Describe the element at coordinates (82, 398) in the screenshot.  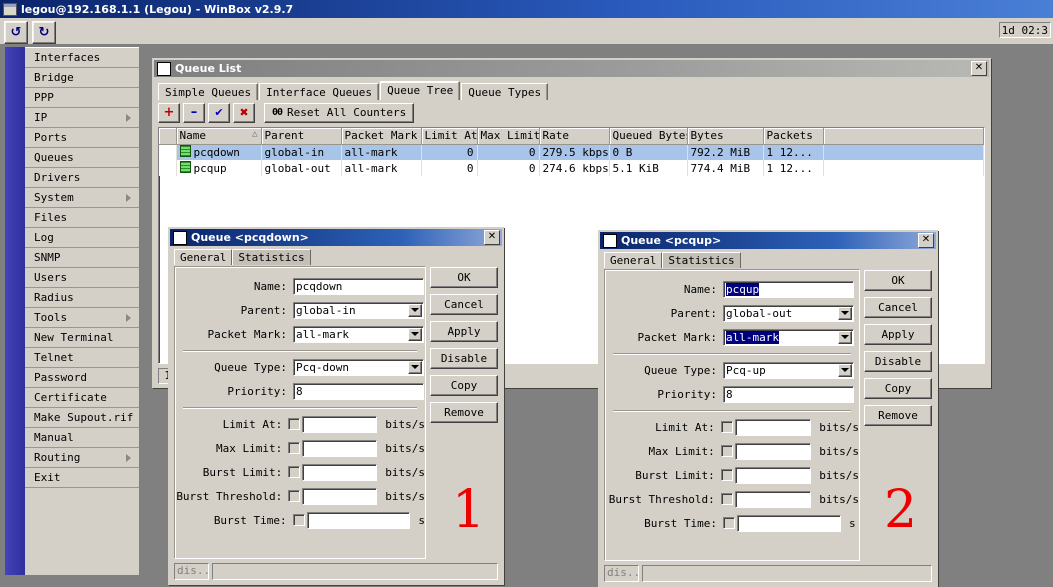
I see `sidebar-item-certificate: Certificate` at that location.